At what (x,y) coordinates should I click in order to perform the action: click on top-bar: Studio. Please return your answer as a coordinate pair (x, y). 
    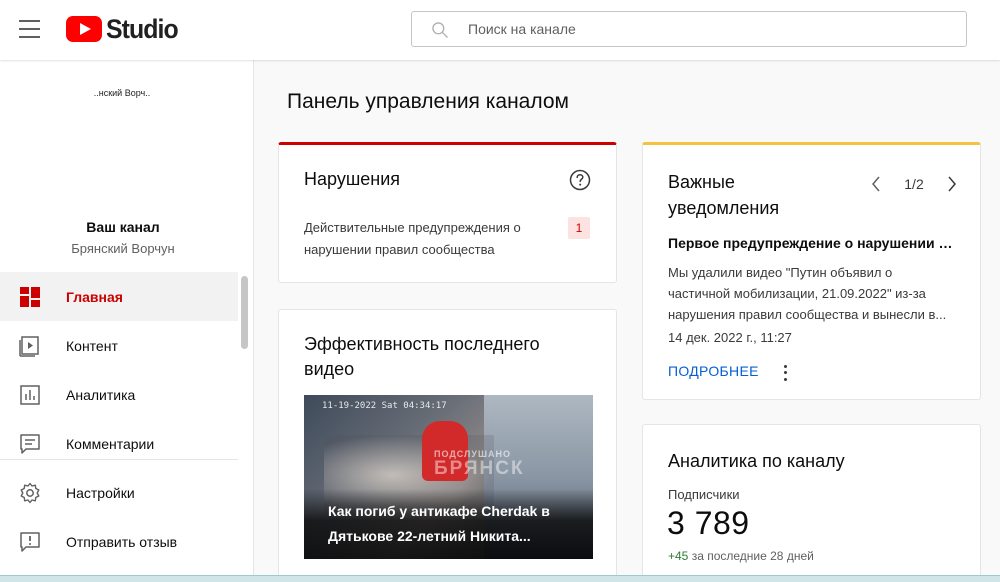
    Looking at the image, I should click on (500, 30).